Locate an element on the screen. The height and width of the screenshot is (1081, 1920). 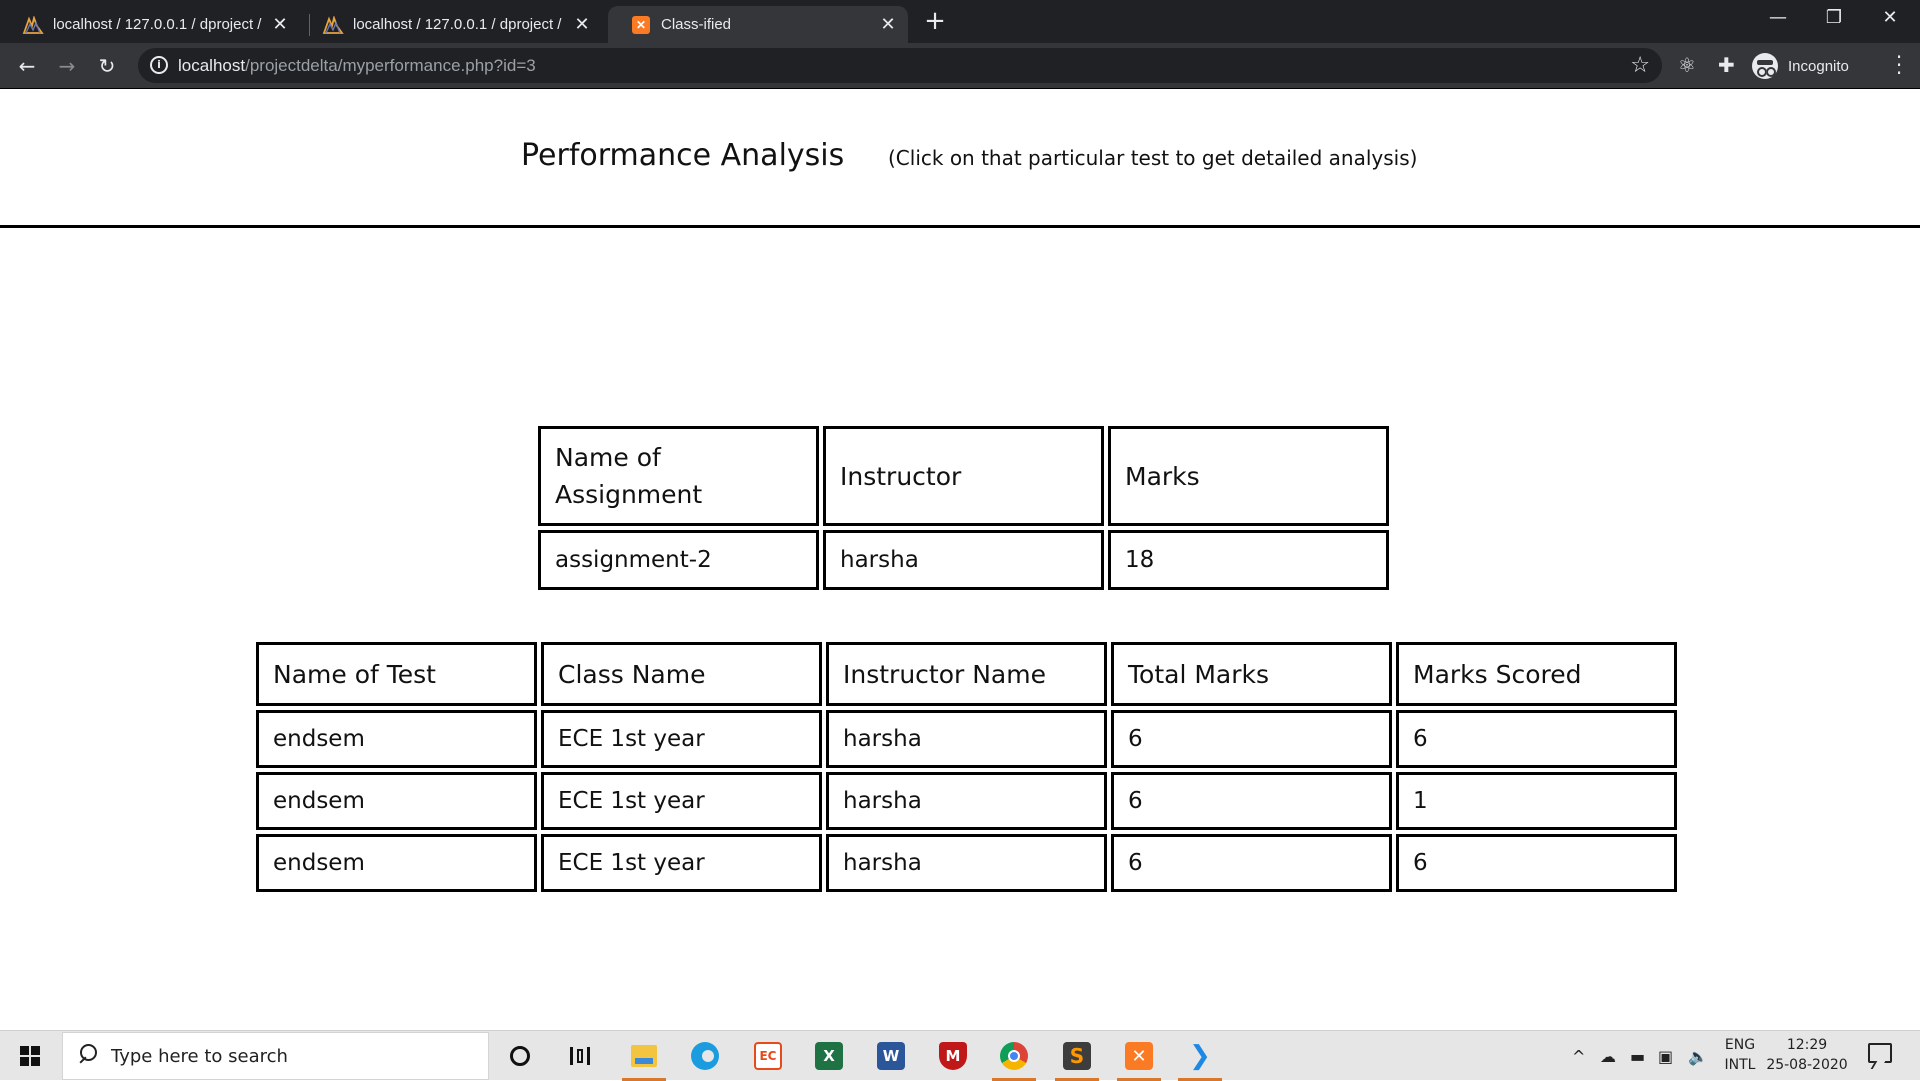
column-header: Class Name is located at coordinates (681, 674).